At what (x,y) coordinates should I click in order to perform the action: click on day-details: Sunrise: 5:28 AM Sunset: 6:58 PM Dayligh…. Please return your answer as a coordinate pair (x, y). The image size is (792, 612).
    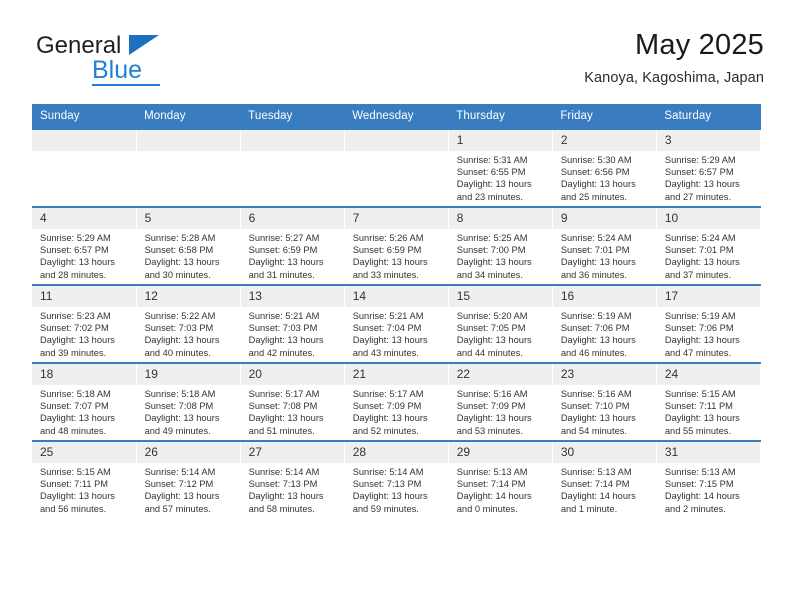
    Looking at the image, I should click on (188, 255).